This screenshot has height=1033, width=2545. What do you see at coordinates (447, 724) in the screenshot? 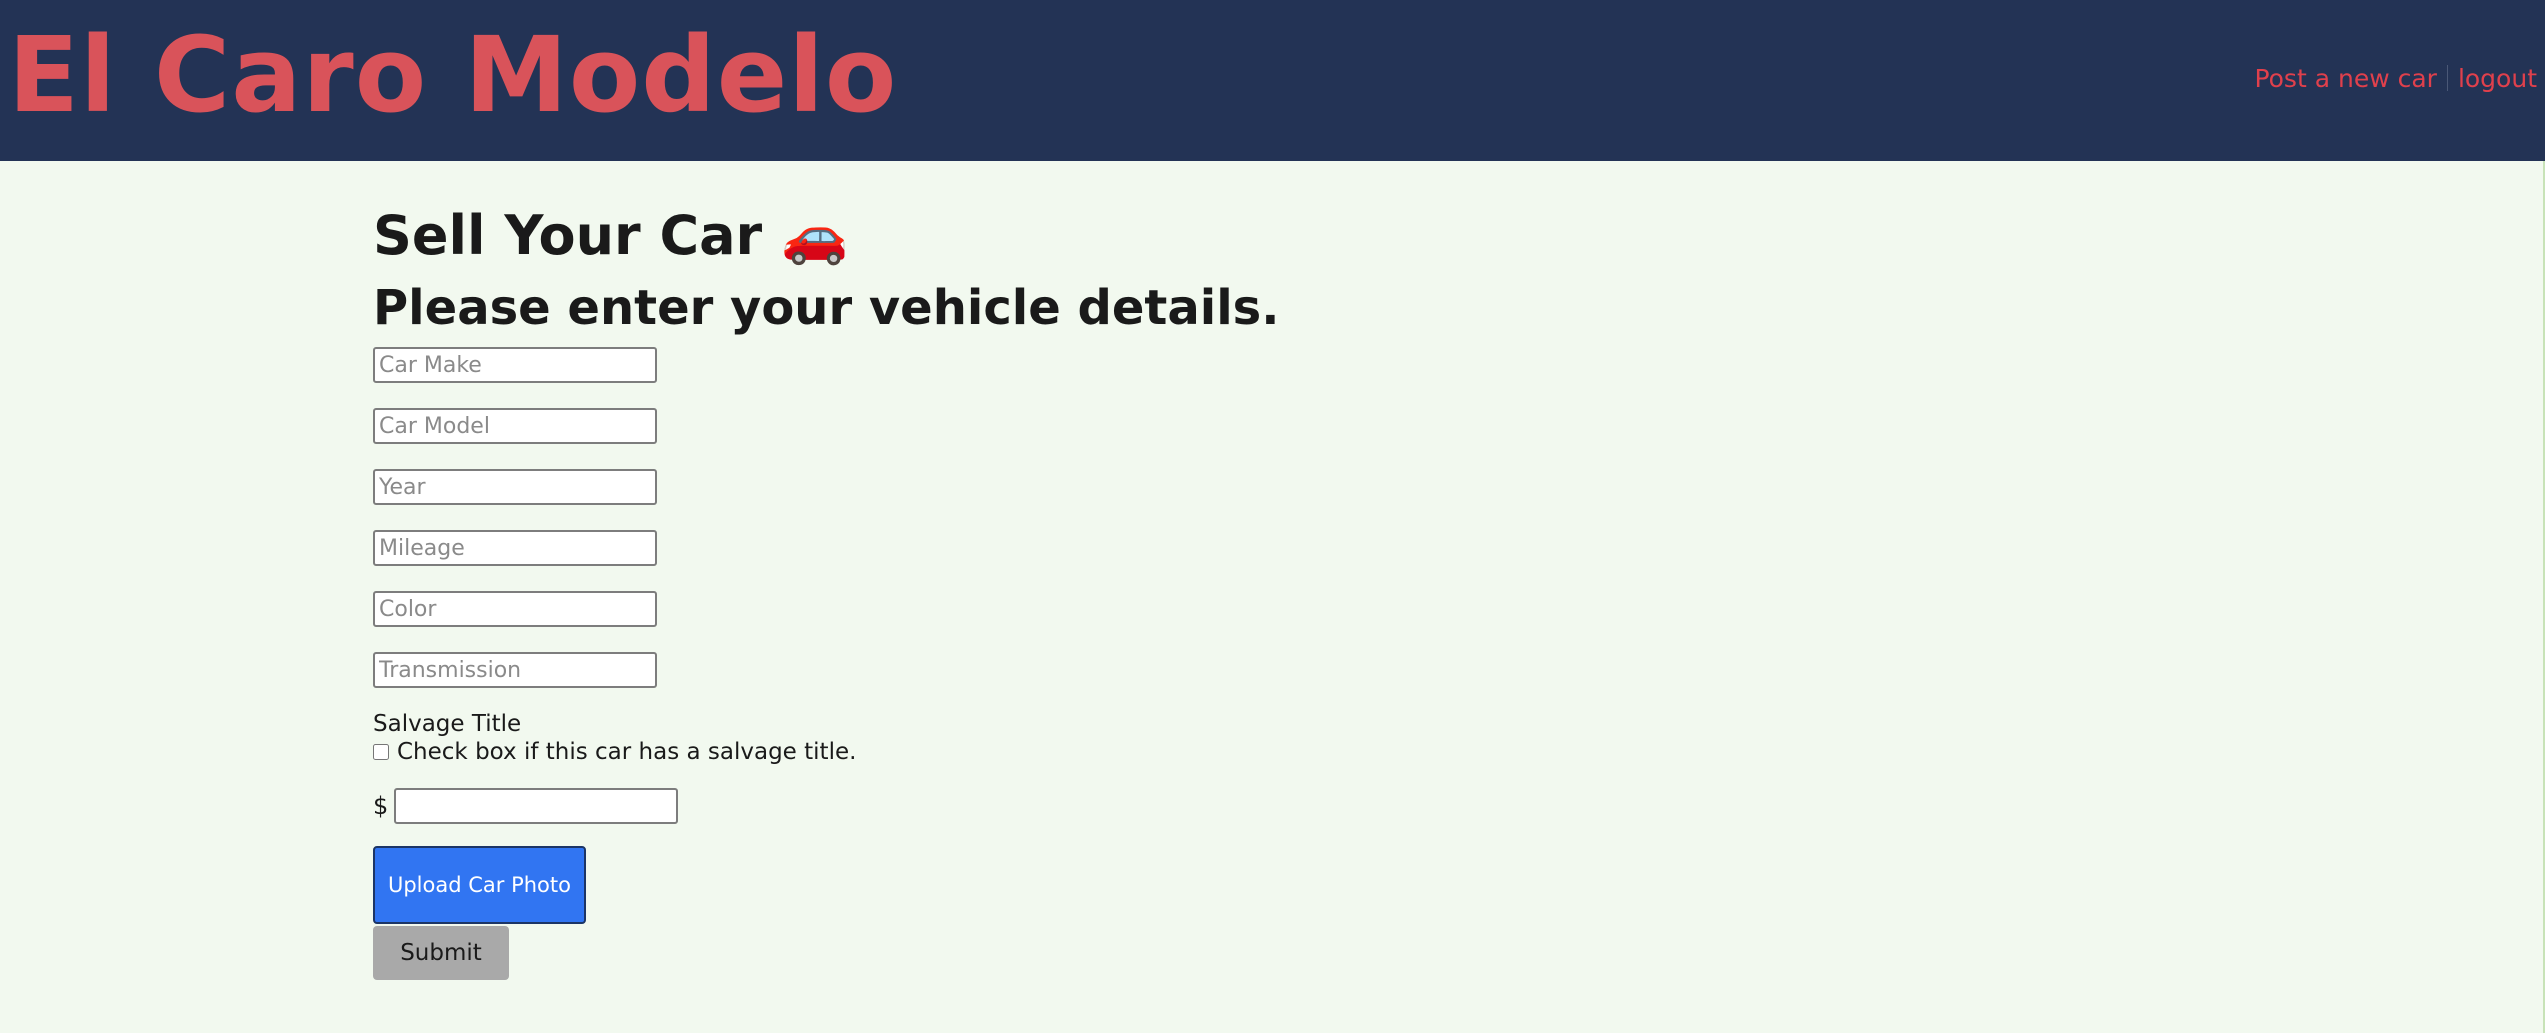
I see `salvage-title-label: Salvage Title` at bounding box center [447, 724].